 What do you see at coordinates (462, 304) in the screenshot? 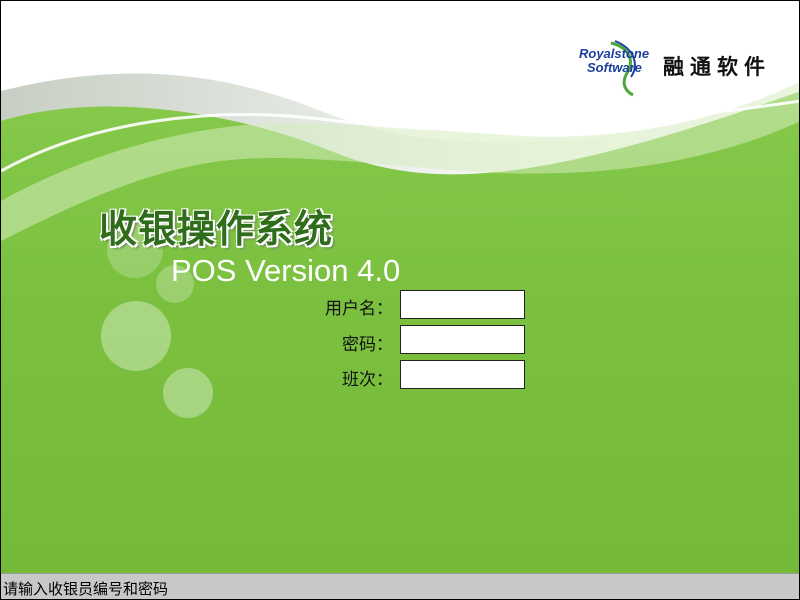
I see `username-input` at bounding box center [462, 304].